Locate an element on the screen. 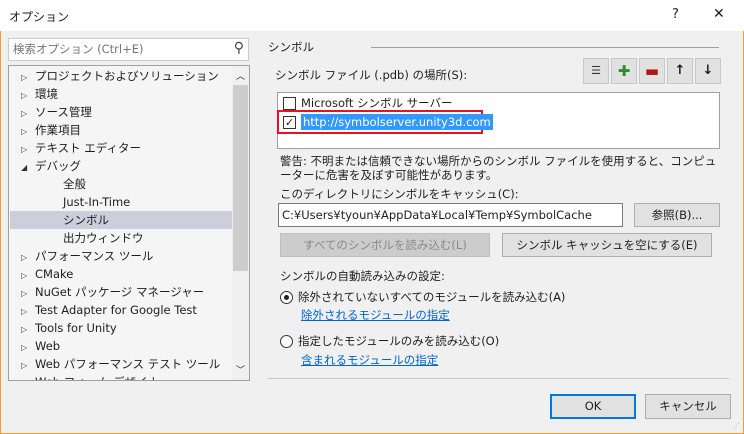 The width and height of the screenshot is (744, 434). move-down-button: ↓ is located at coordinates (708, 71).